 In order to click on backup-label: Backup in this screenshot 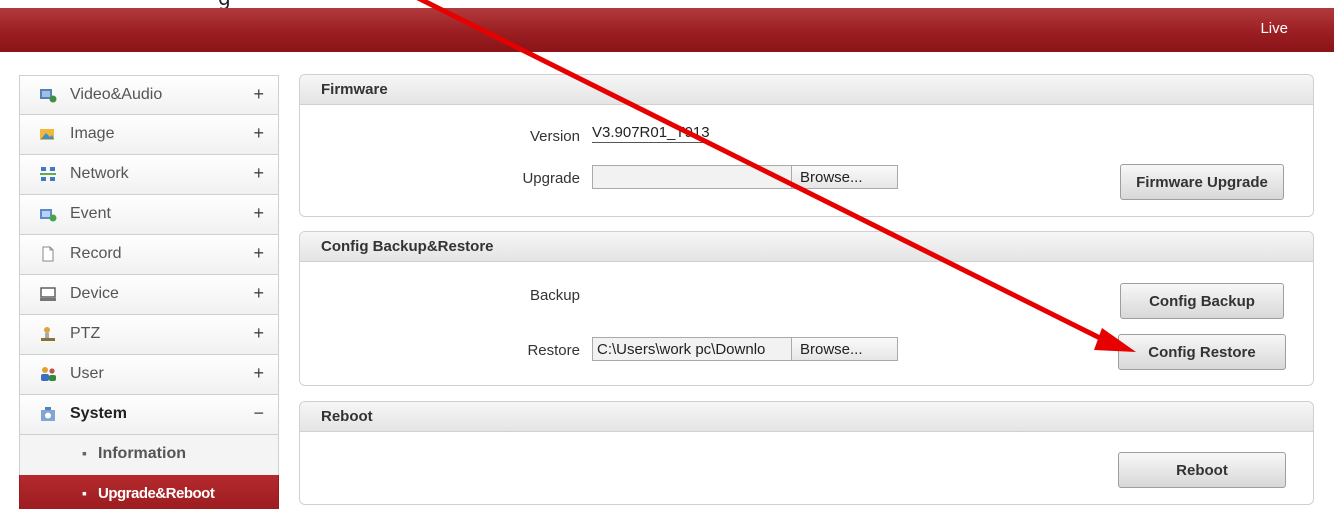, I will do `click(554, 295)`.